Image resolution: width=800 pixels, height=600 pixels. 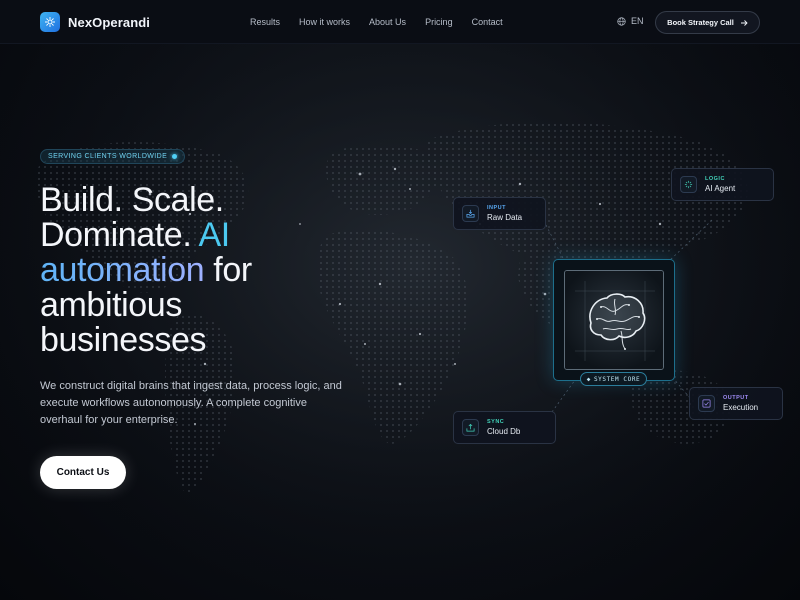 I want to click on output-node-title: Execution, so click(x=741, y=407).